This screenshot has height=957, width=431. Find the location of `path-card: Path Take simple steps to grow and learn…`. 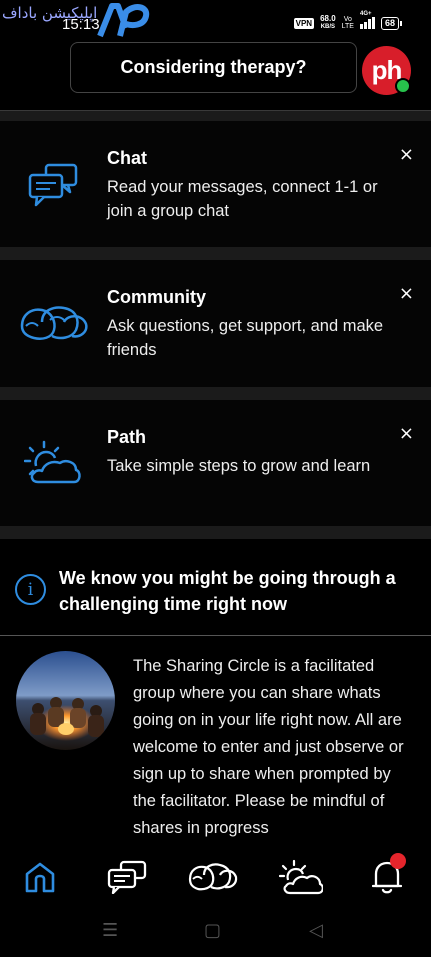

path-card: Path Take simple steps to grow and learn… is located at coordinates (215, 463).